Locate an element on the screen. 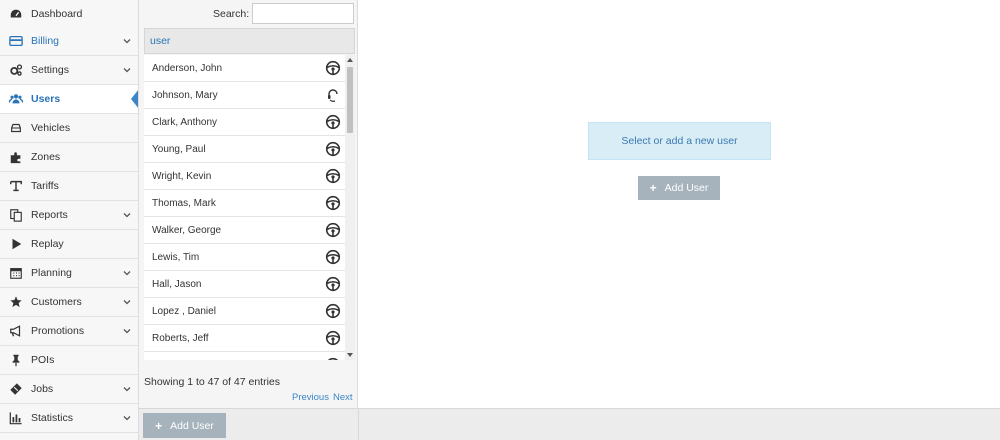 This screenshot has width=1000, height=440. search-input is located at coordinates (303, 13).